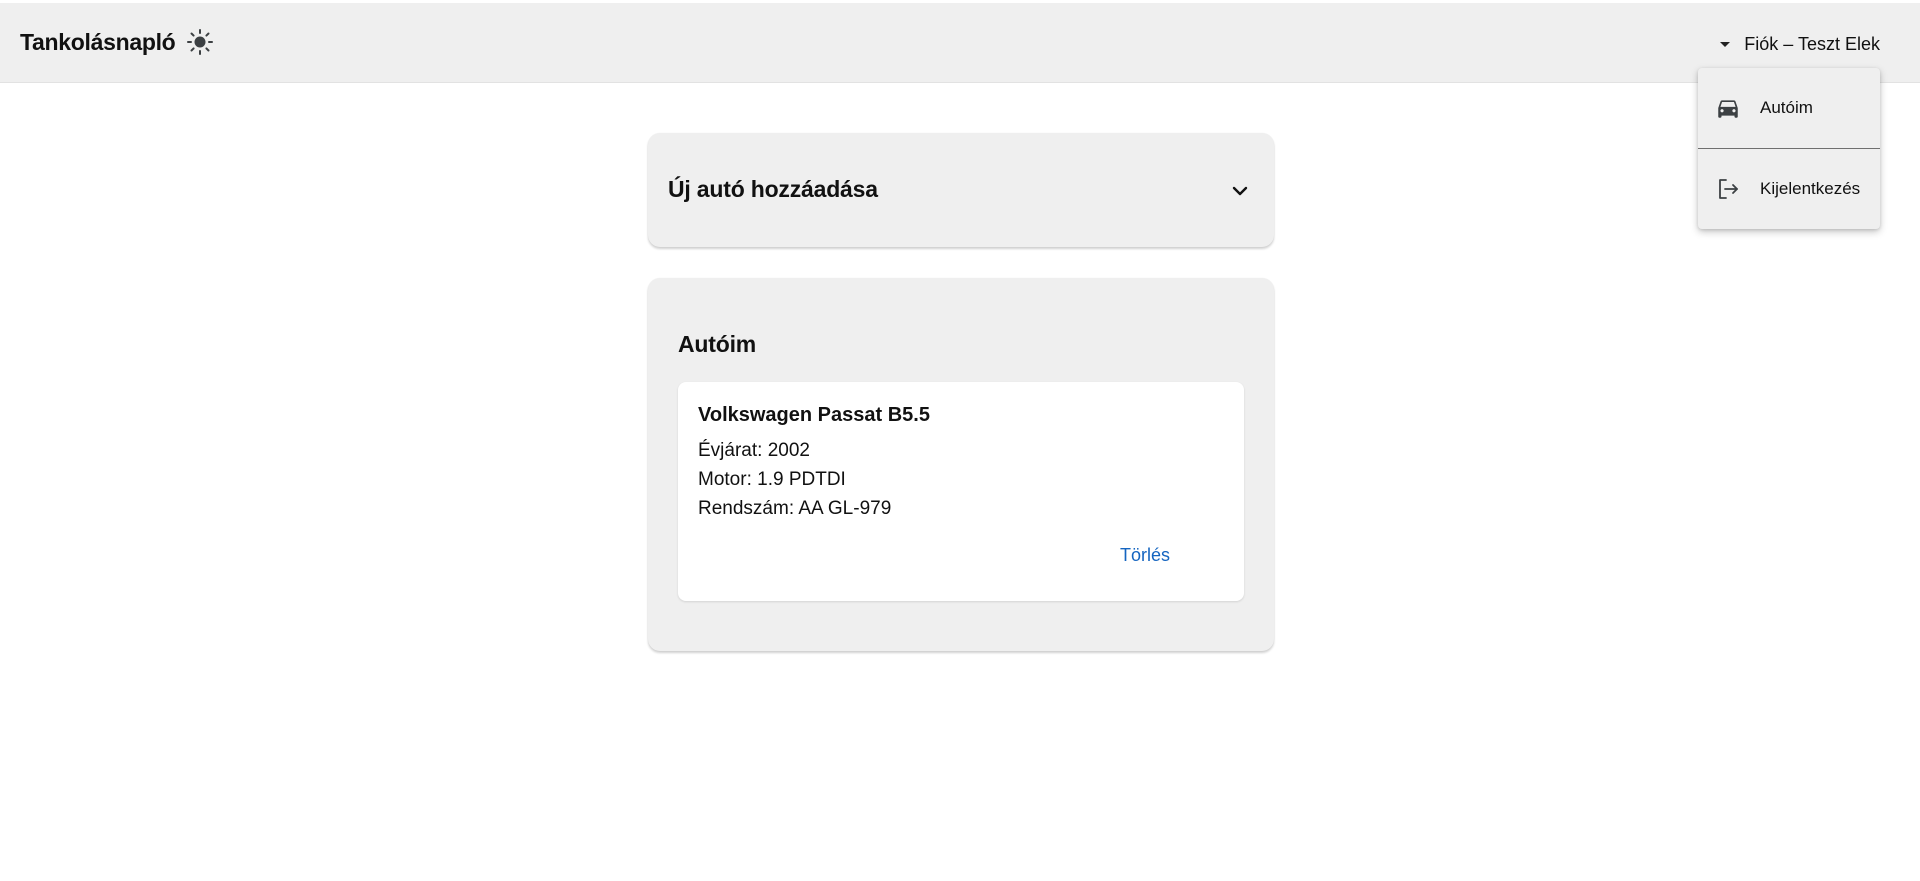 This screenshot has height=881, width=1920. I want to click on car-engine: Motor: 1.9 PDTDI, so click(772, 479).